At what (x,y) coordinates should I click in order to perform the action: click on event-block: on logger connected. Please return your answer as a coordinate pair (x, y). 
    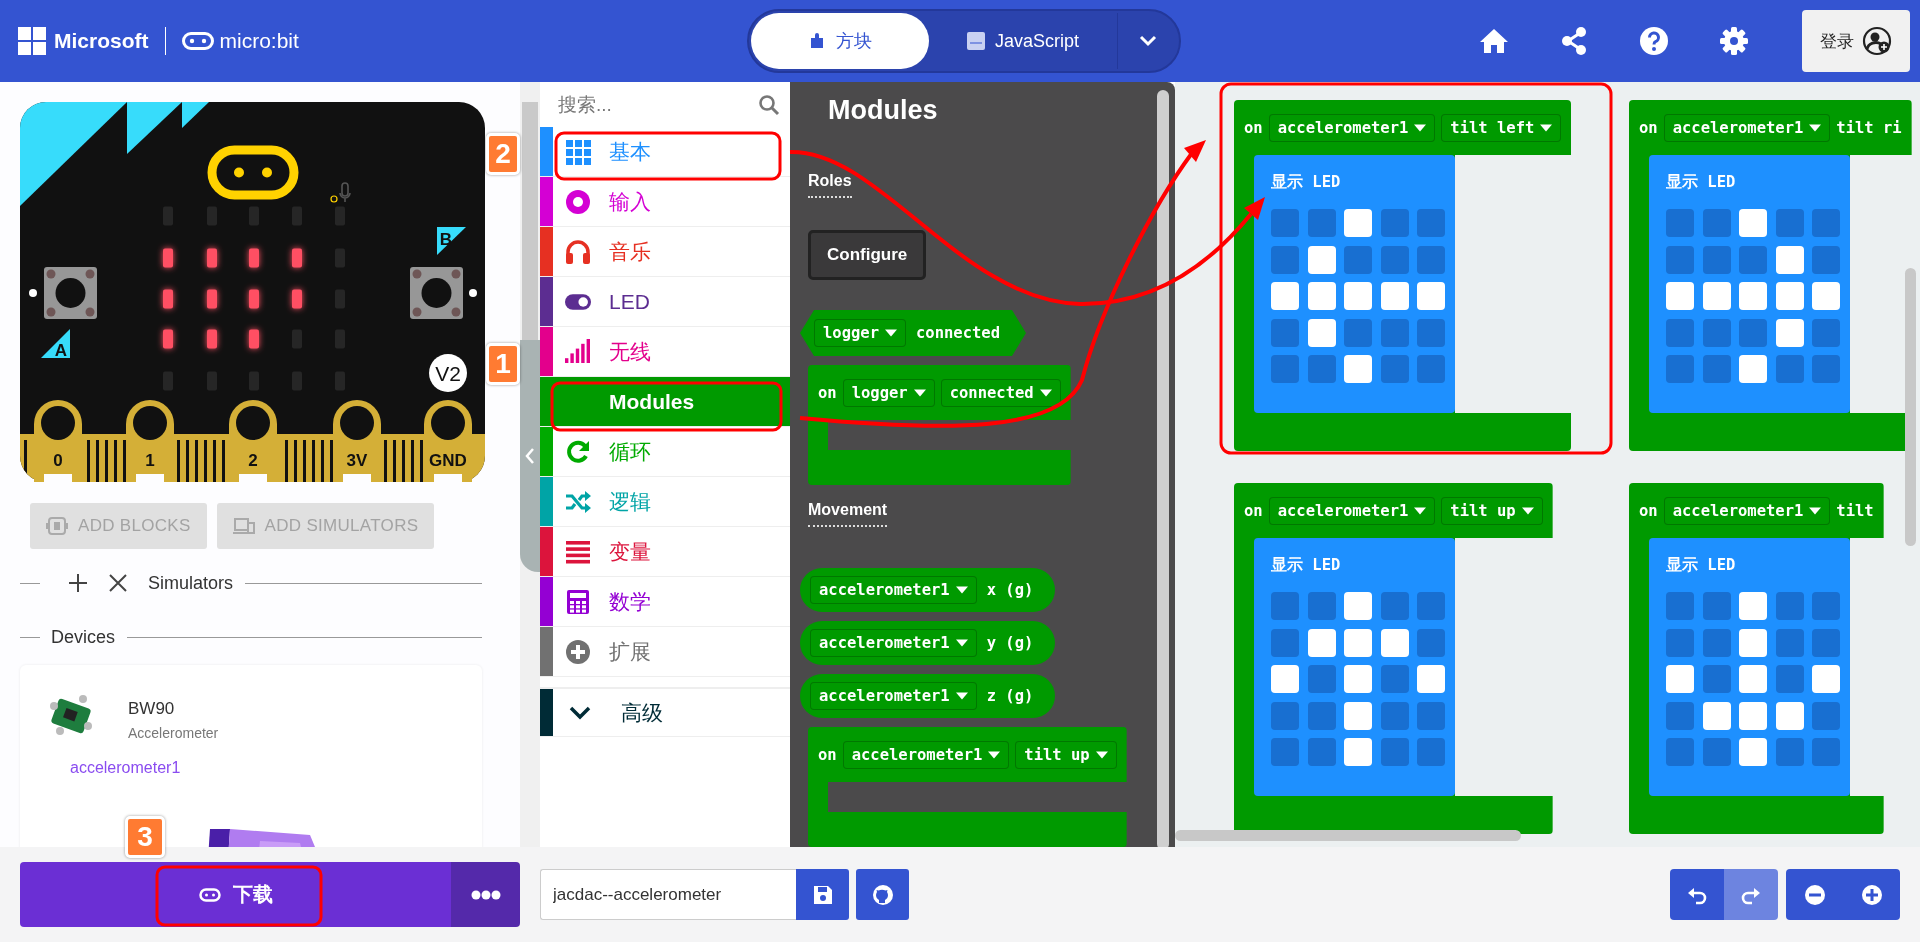
    Looking at the image, I should click on (939, 425).